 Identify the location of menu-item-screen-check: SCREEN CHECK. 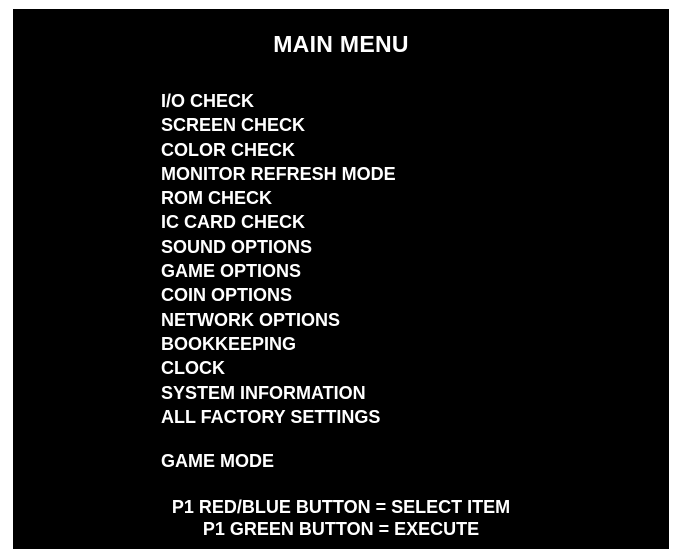
(278, 125).